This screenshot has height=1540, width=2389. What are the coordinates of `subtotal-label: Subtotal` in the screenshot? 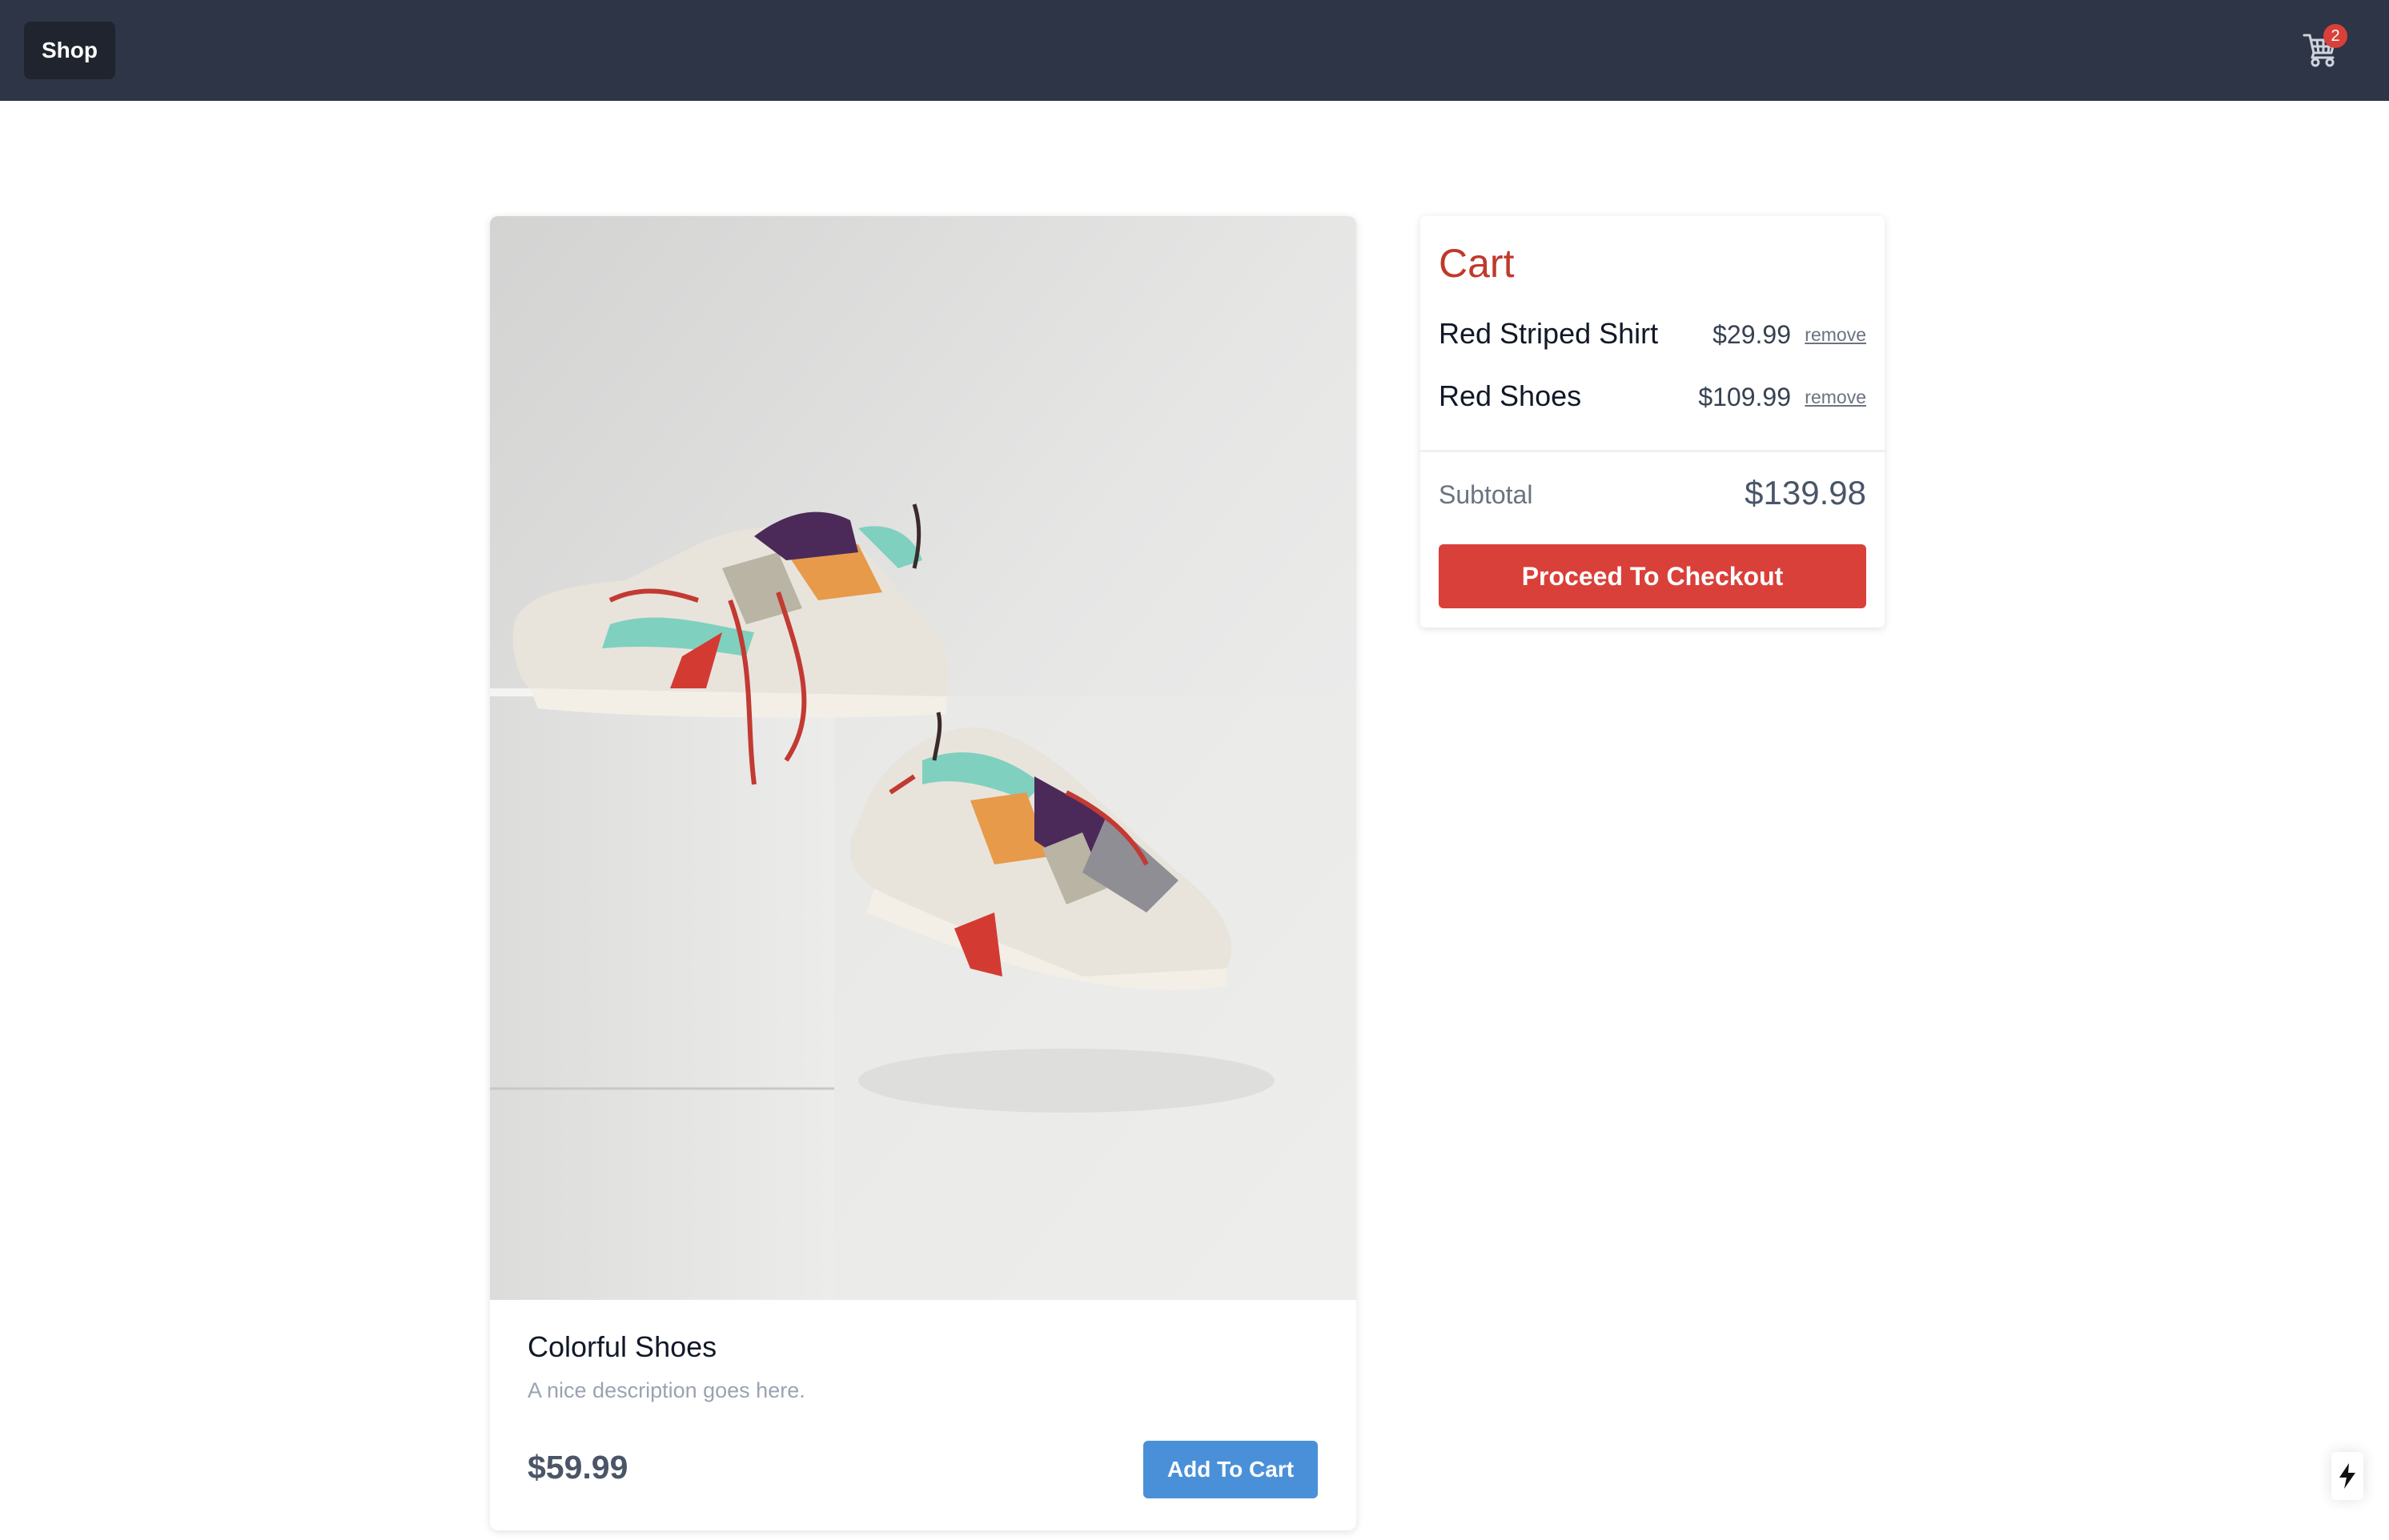 It's located at (1486, 494).